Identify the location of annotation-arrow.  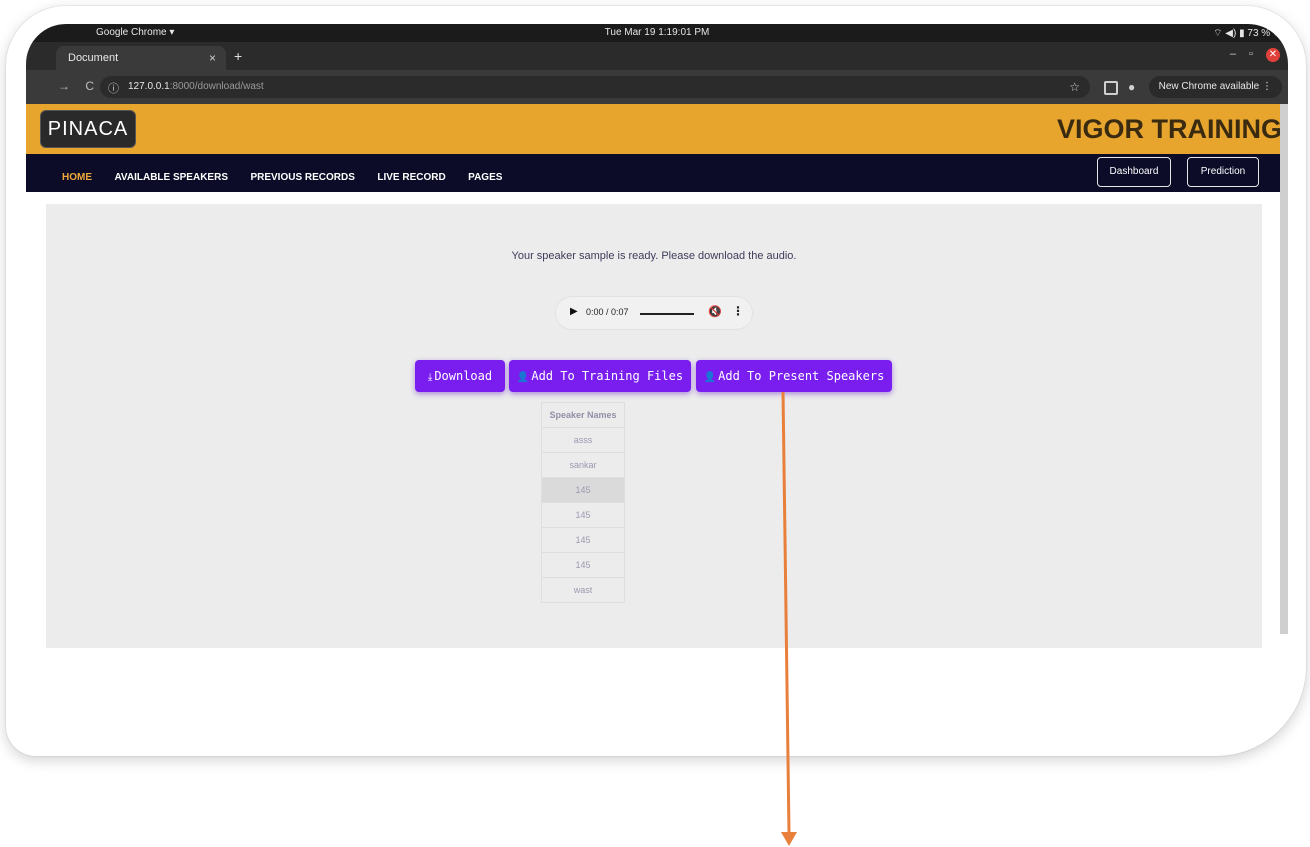
(789, 618).